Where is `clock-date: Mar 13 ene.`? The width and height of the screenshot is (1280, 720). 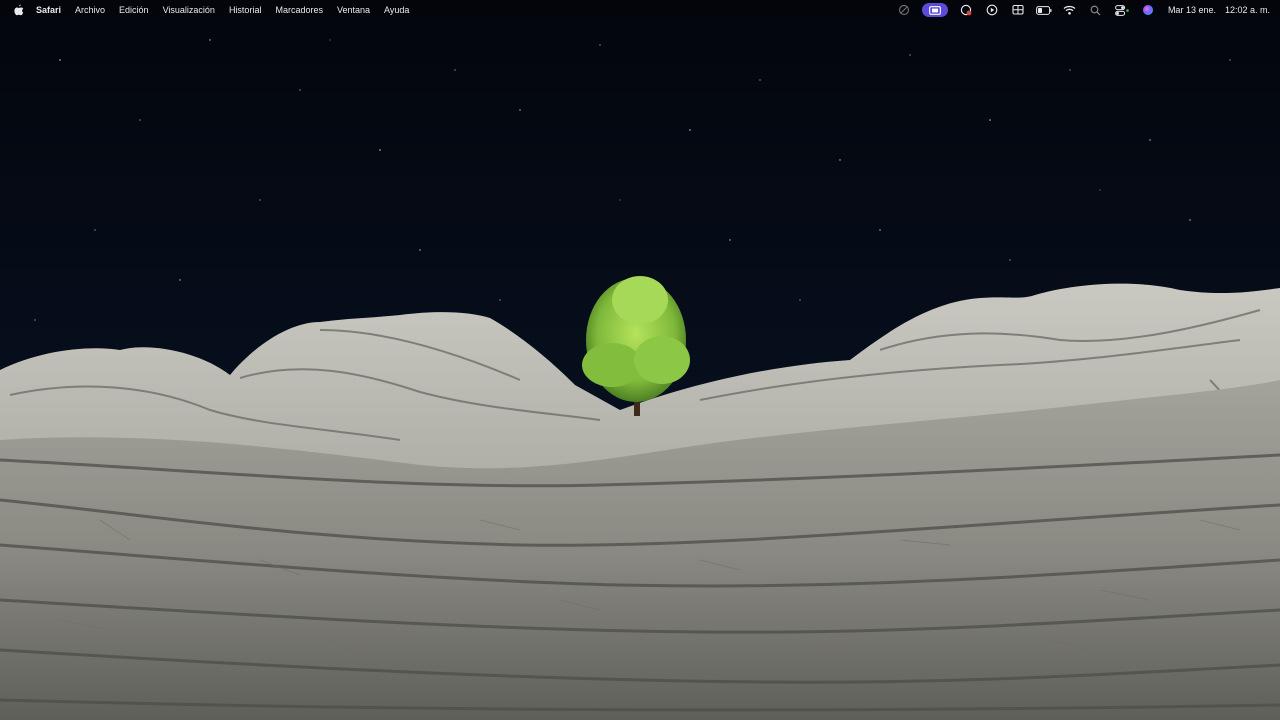 clock-date: Mar 13 ene. is located at coordinates (1191, 10).